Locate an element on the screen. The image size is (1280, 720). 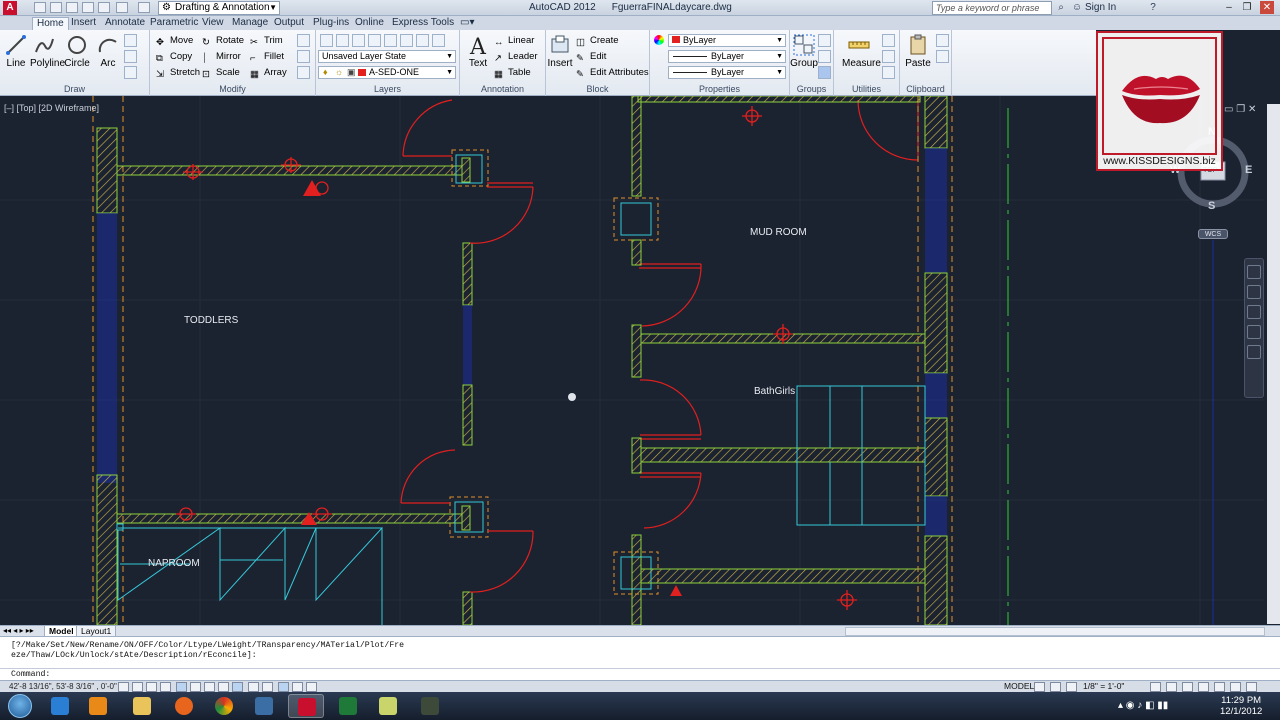
text-button: A Text is located at coordinates (478, 51).